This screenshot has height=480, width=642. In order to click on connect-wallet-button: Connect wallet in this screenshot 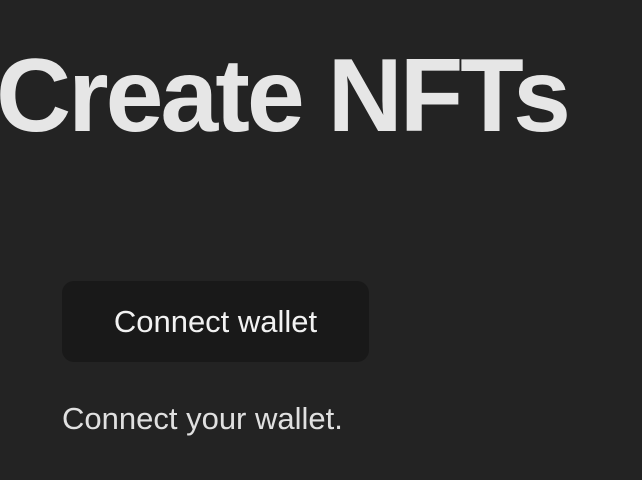, I will do `click(215, 321)`.